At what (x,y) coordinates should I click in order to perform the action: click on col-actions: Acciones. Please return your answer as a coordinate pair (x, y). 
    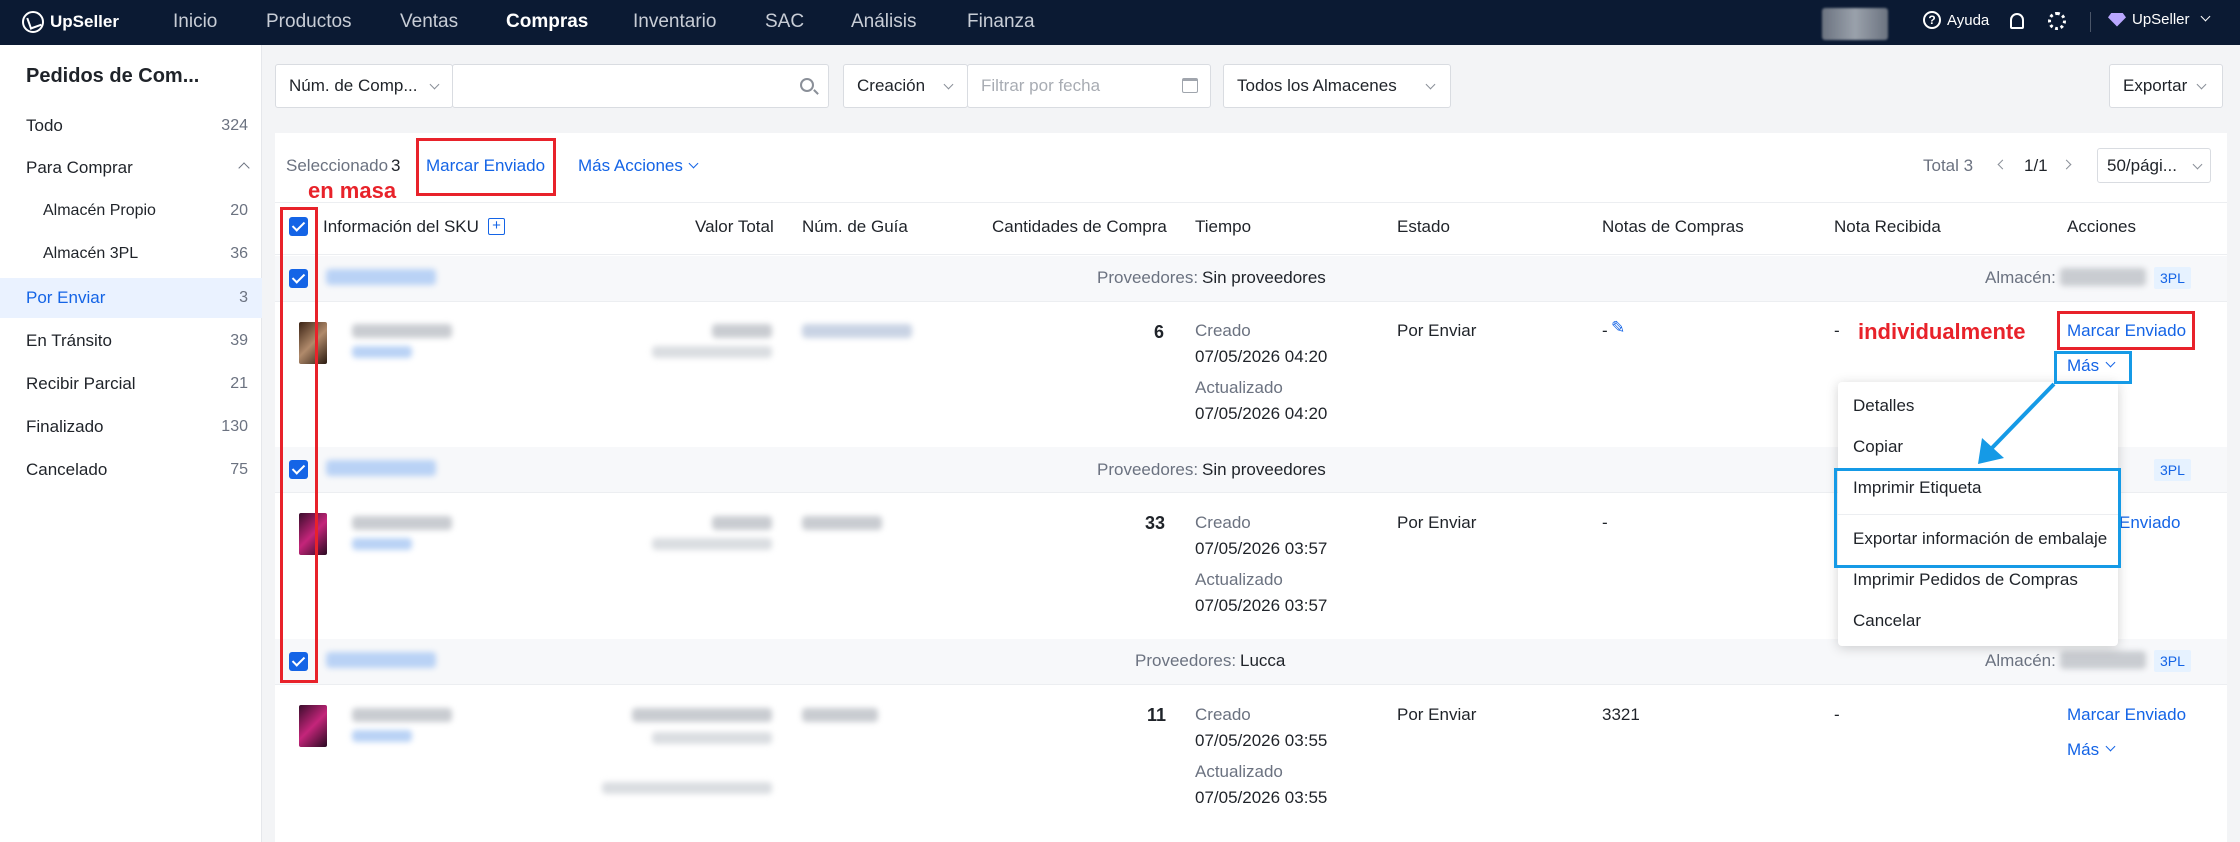
    Looking at the image, I should click on (2101, 226).